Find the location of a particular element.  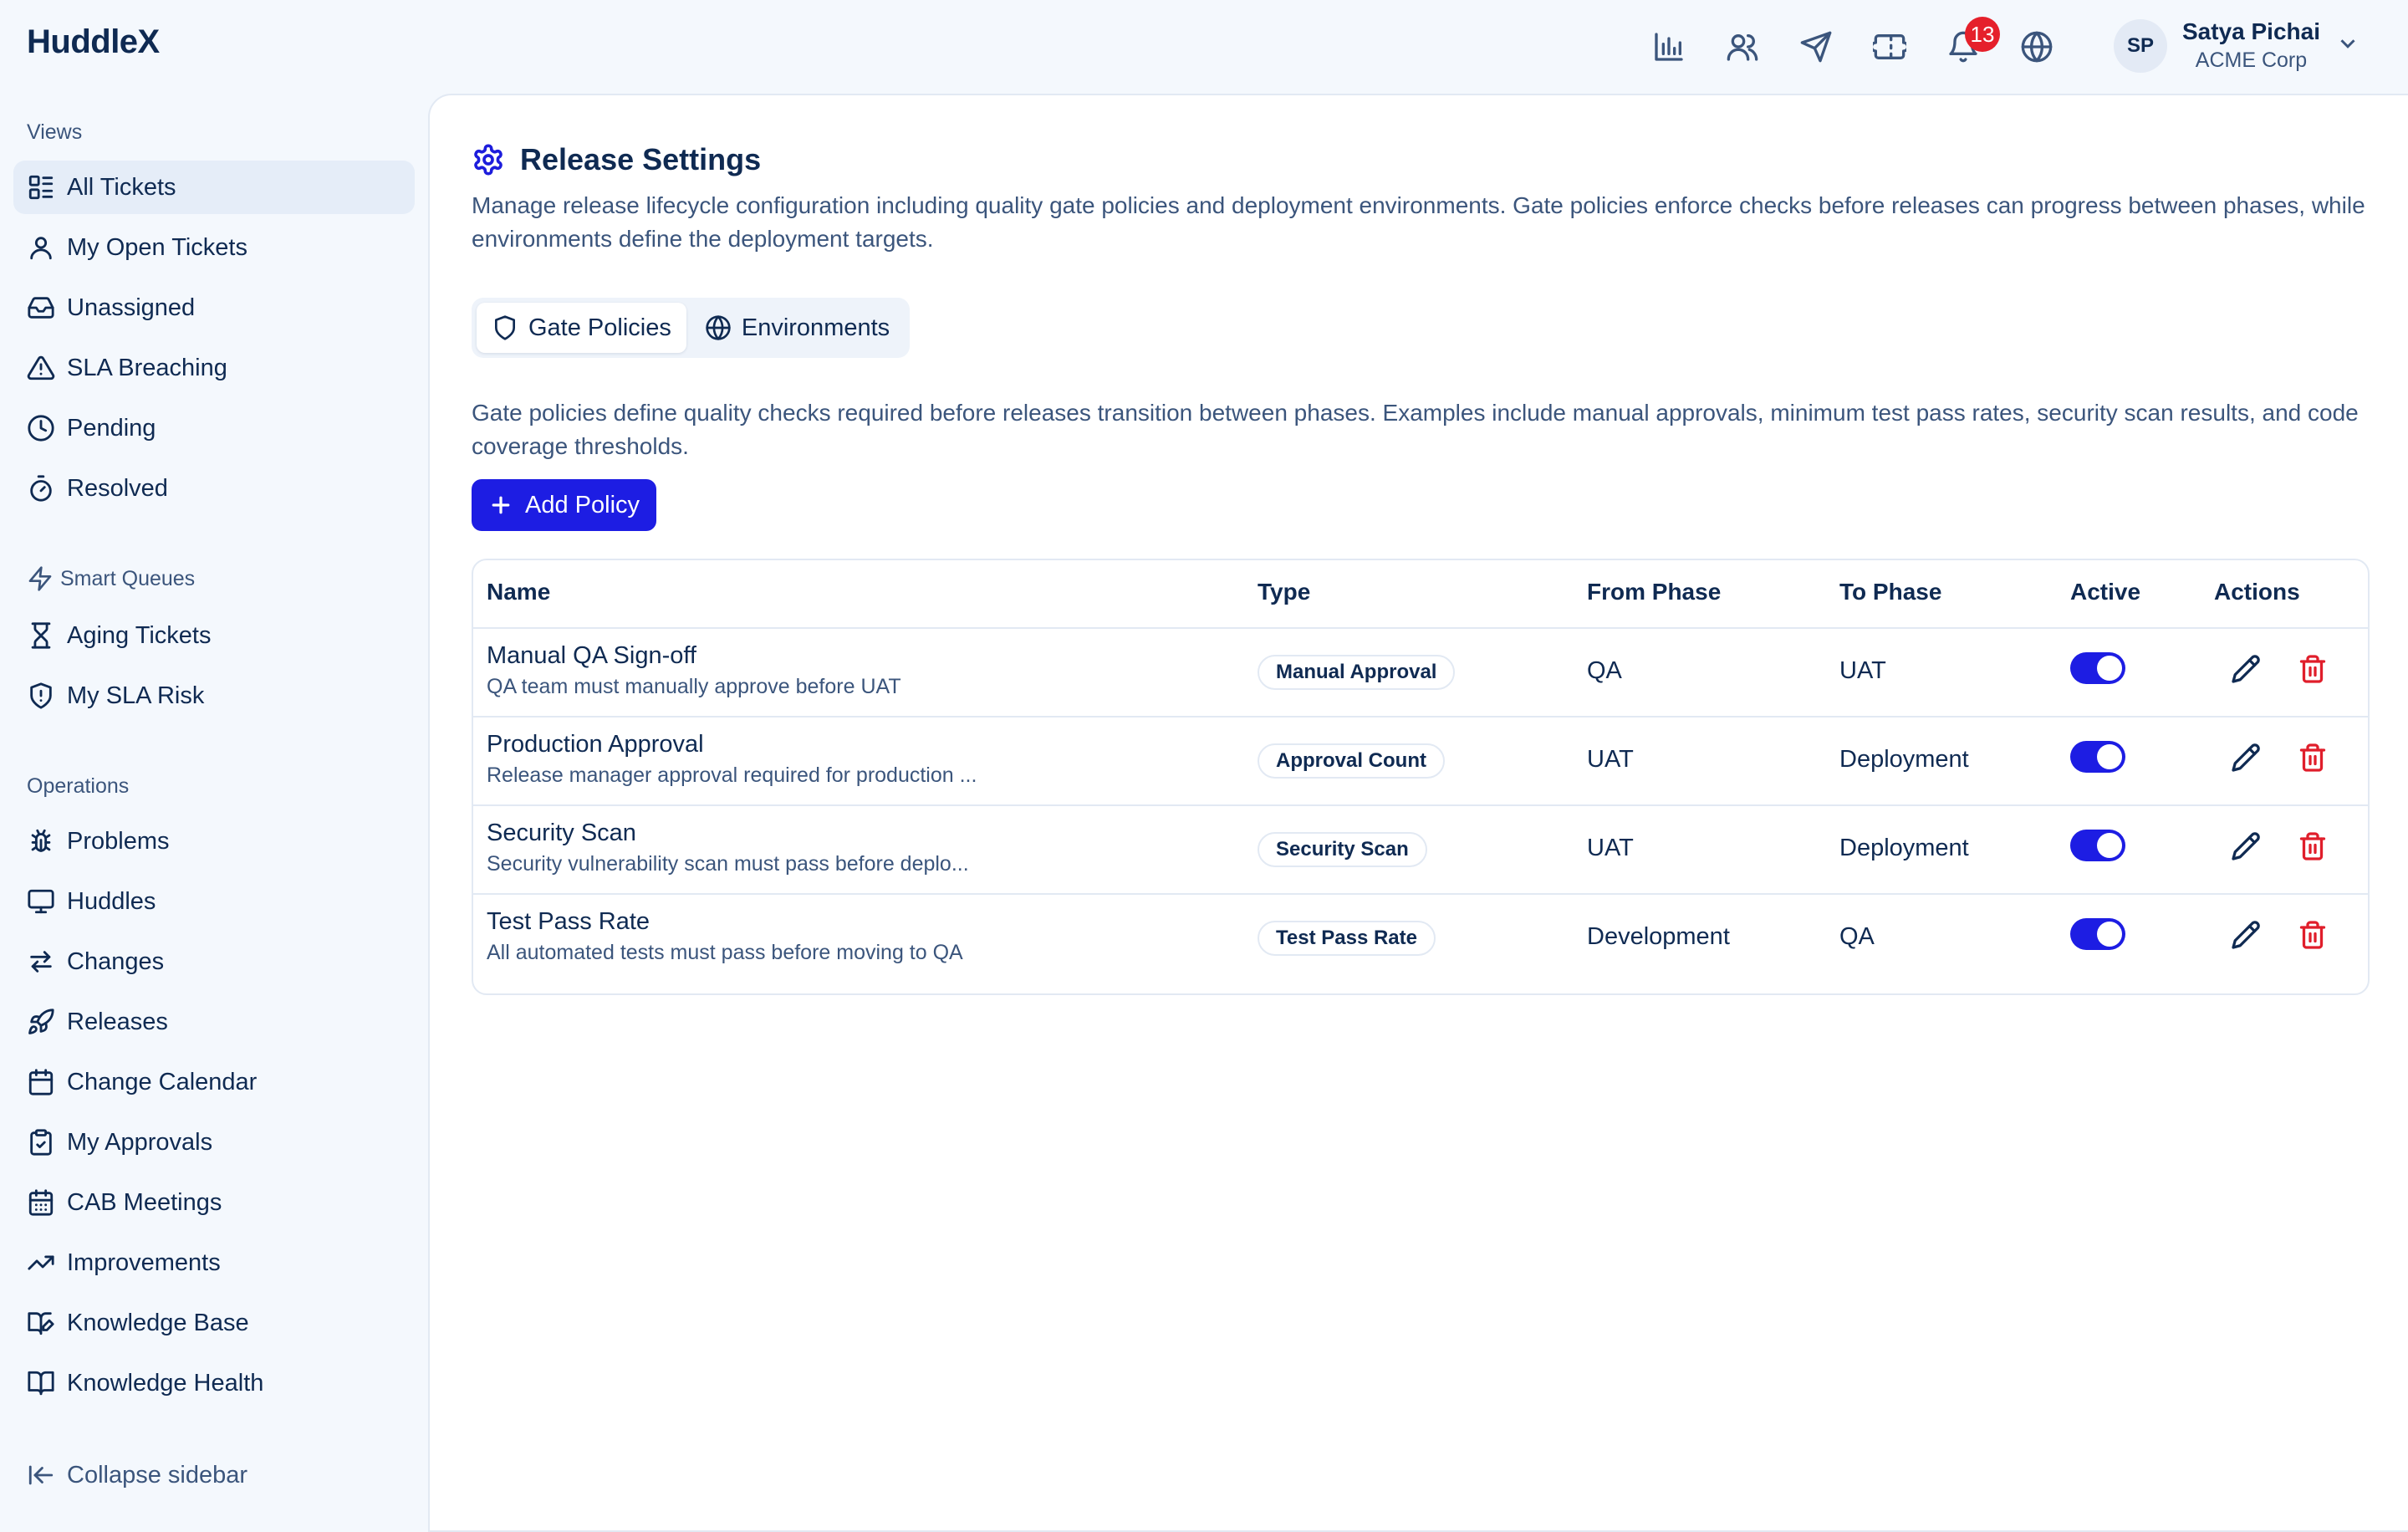

shield-icon is located at coordinates (505, 327).